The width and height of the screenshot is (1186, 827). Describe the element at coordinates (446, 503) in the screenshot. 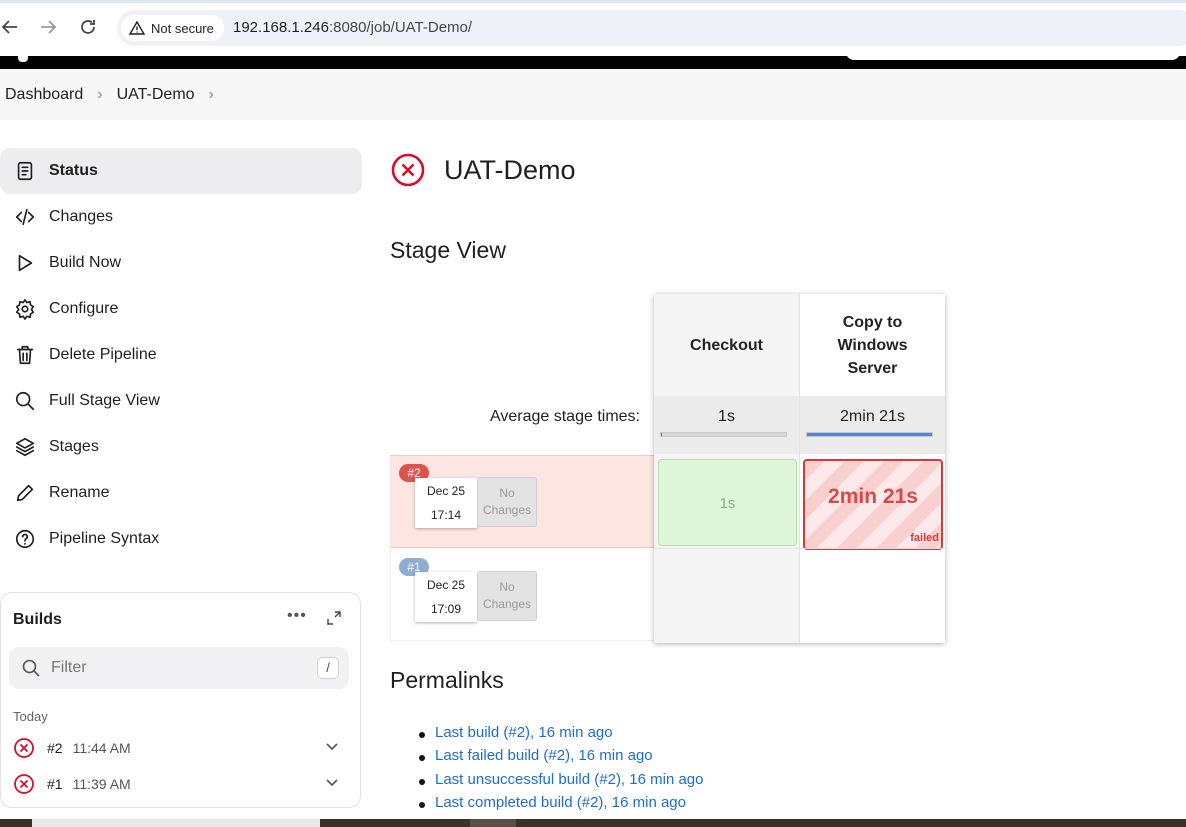

I see `run-date-card: Dec 25 17:14` at that location.